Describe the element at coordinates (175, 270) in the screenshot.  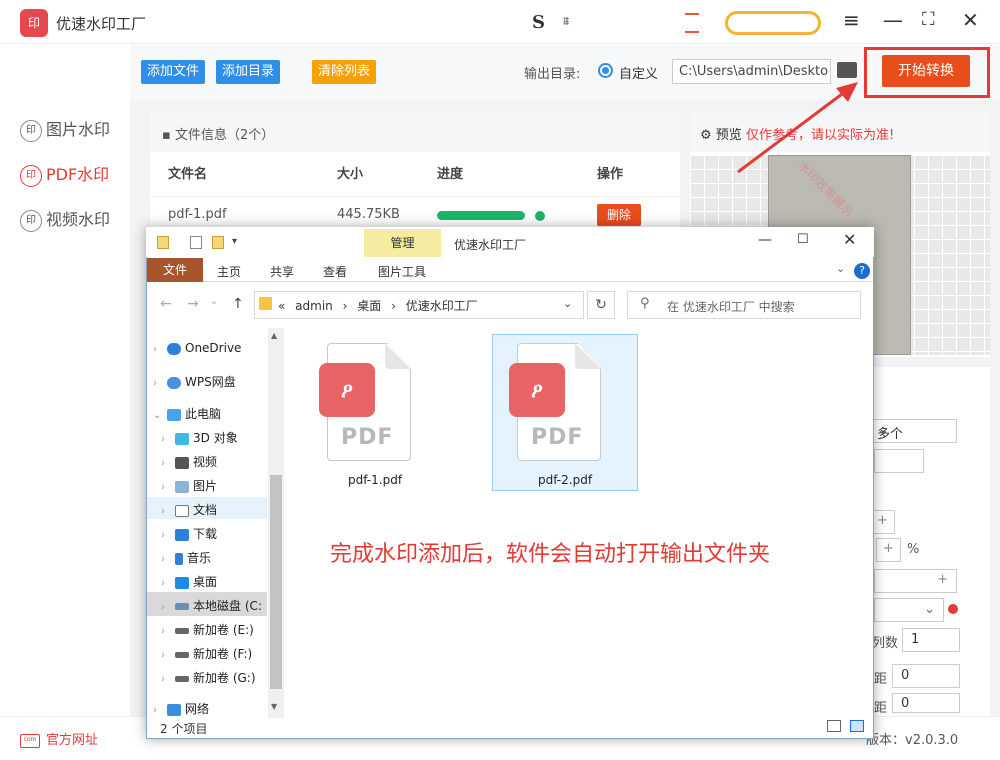
I see `tab-file: 文件` at that location.